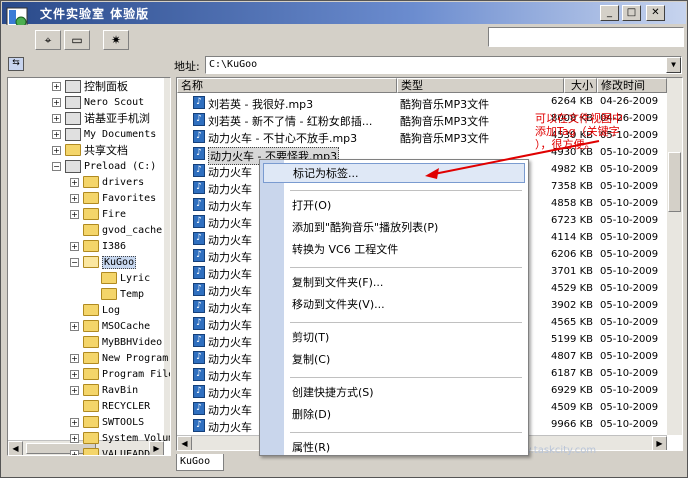  What do you see at coordinates (106, 150) in the screenshot?
I see `tree-item-label: 共享文档` at bounding box center [106, 150].